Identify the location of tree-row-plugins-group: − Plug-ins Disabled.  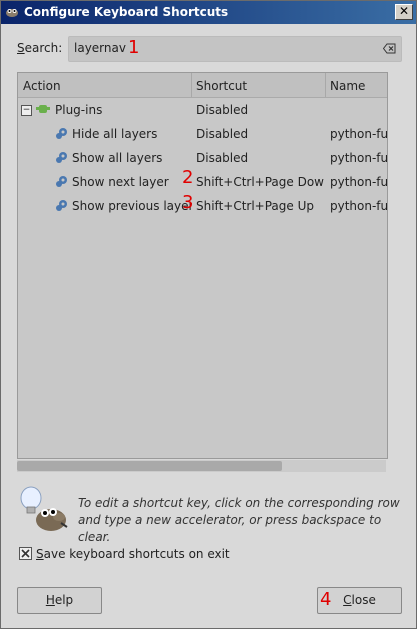
(202, 110).